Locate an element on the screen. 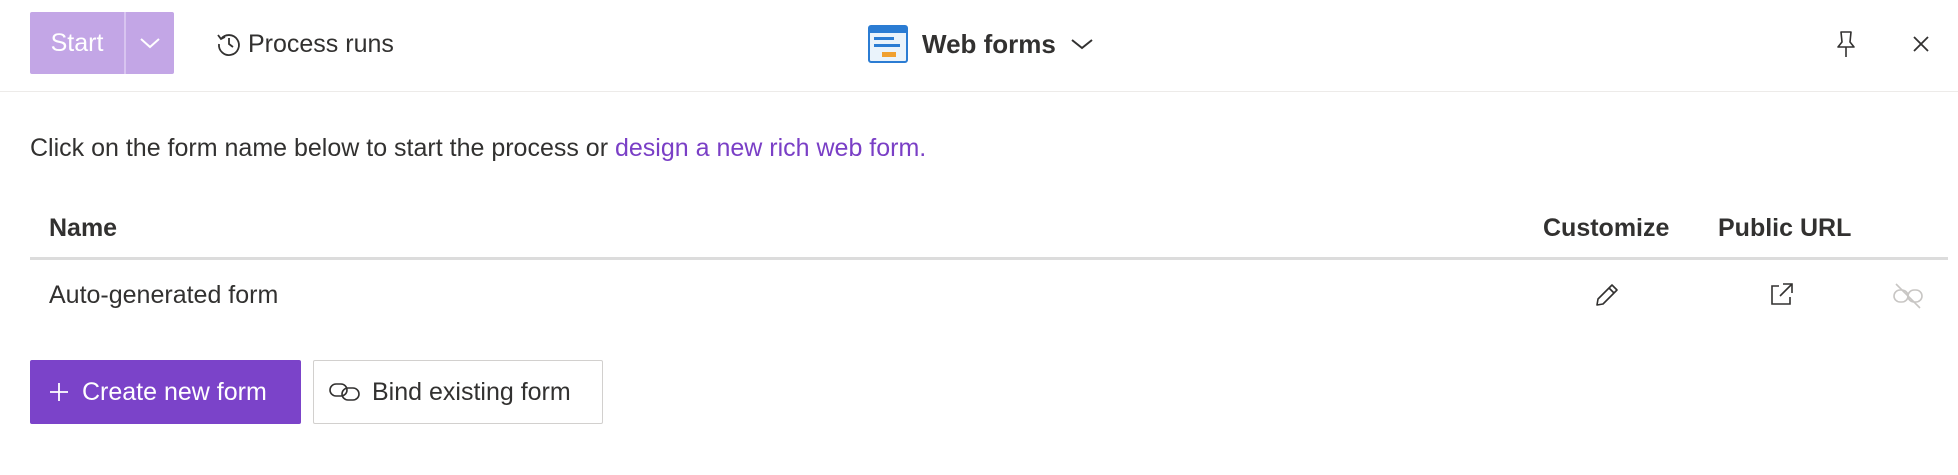 The width and height of the screenshot is (1958, 475). unbind-form-button is located at coordinates (1908, 296).